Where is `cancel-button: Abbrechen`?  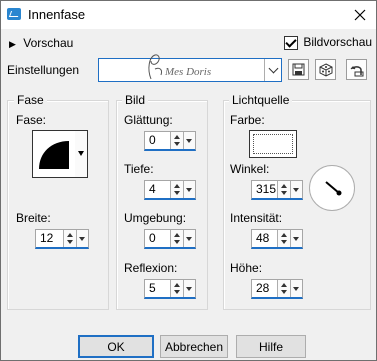
cancel-button: Abbrechen is located at coordinates (194, 346).